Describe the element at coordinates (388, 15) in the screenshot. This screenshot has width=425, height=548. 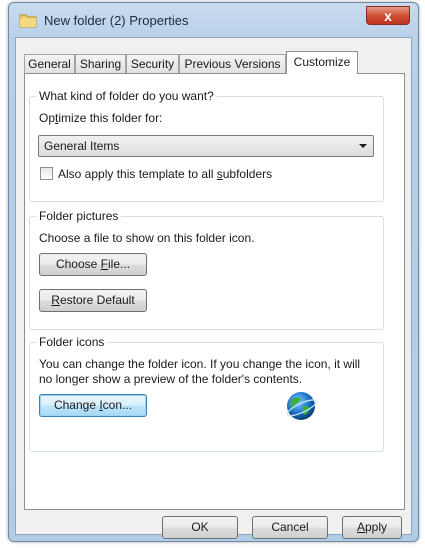
I see `close-button: x` at that location.